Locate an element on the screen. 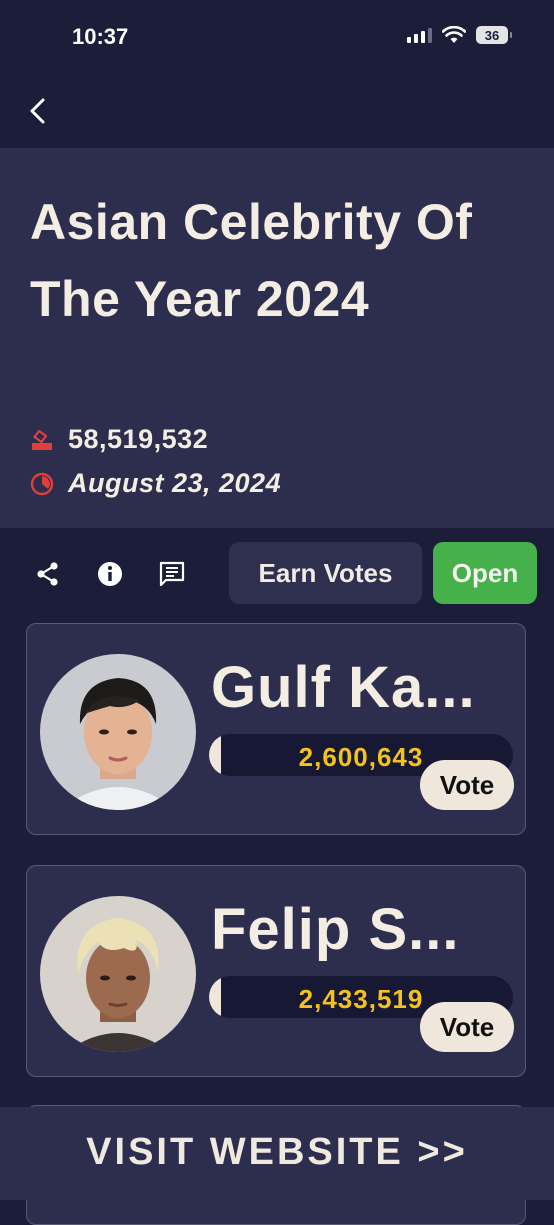 The image size is (554, 1225). chevron-left-icon is located at coordinates (39, 111).